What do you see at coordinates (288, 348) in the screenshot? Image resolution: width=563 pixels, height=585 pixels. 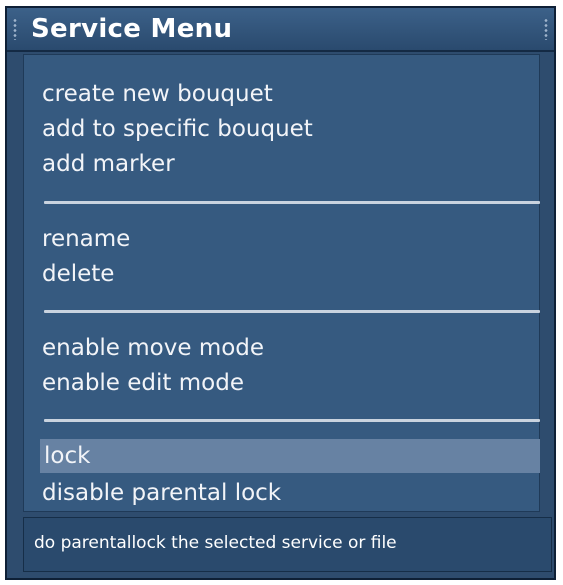 I see `menu-item-enable-move-mode: enable move mode` at bounding box center [288, 348].